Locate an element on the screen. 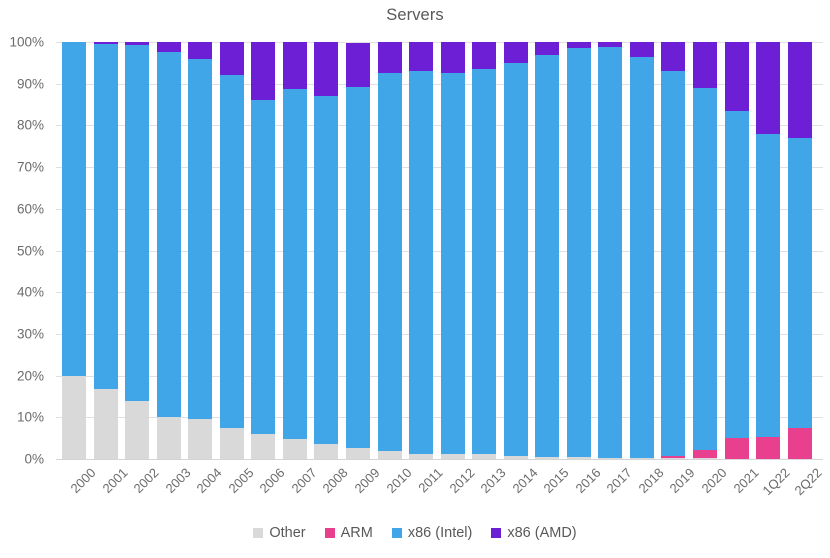 This screenshot has height=558, width=830. bar-2004 is located at coordinates (200, 250).